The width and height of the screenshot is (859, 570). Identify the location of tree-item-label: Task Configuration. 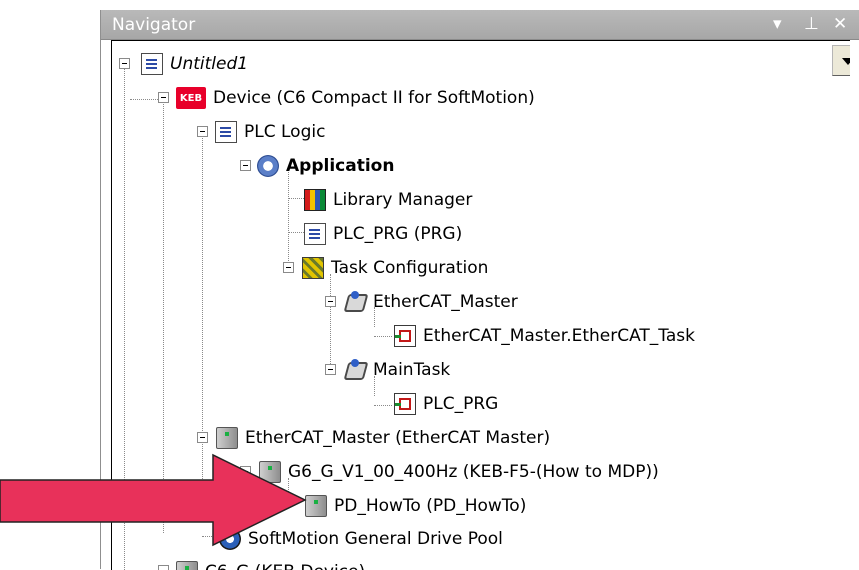
(410, 268).